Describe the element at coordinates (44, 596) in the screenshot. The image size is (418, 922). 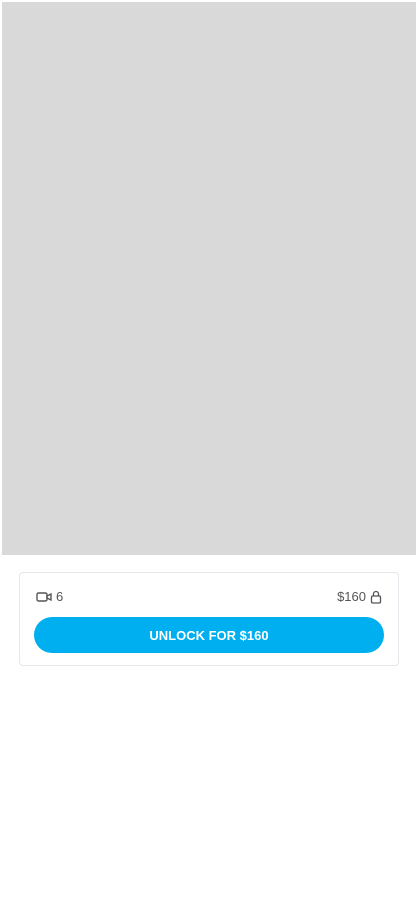
I see `video-icon` at that location.